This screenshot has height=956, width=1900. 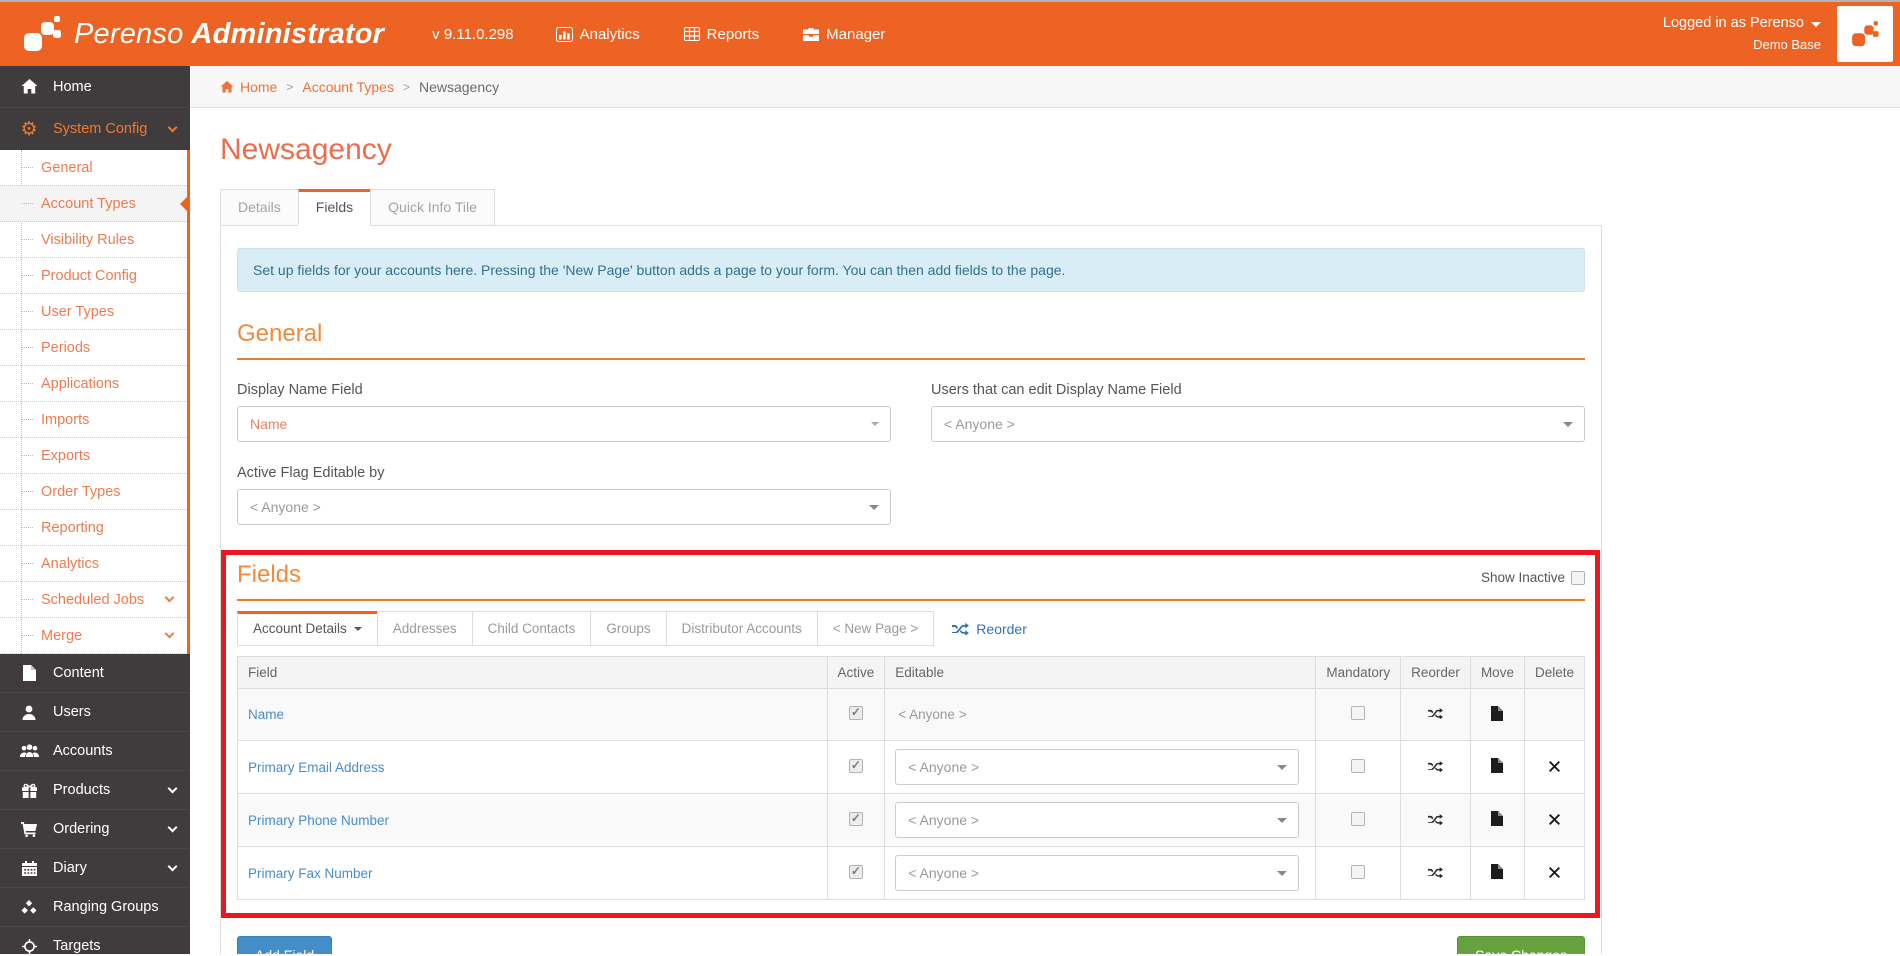 What do you see at coordinates (95, 712) in the screenshot?
I see `sidebar-item-users: Users` at bounding box center [95, 712].